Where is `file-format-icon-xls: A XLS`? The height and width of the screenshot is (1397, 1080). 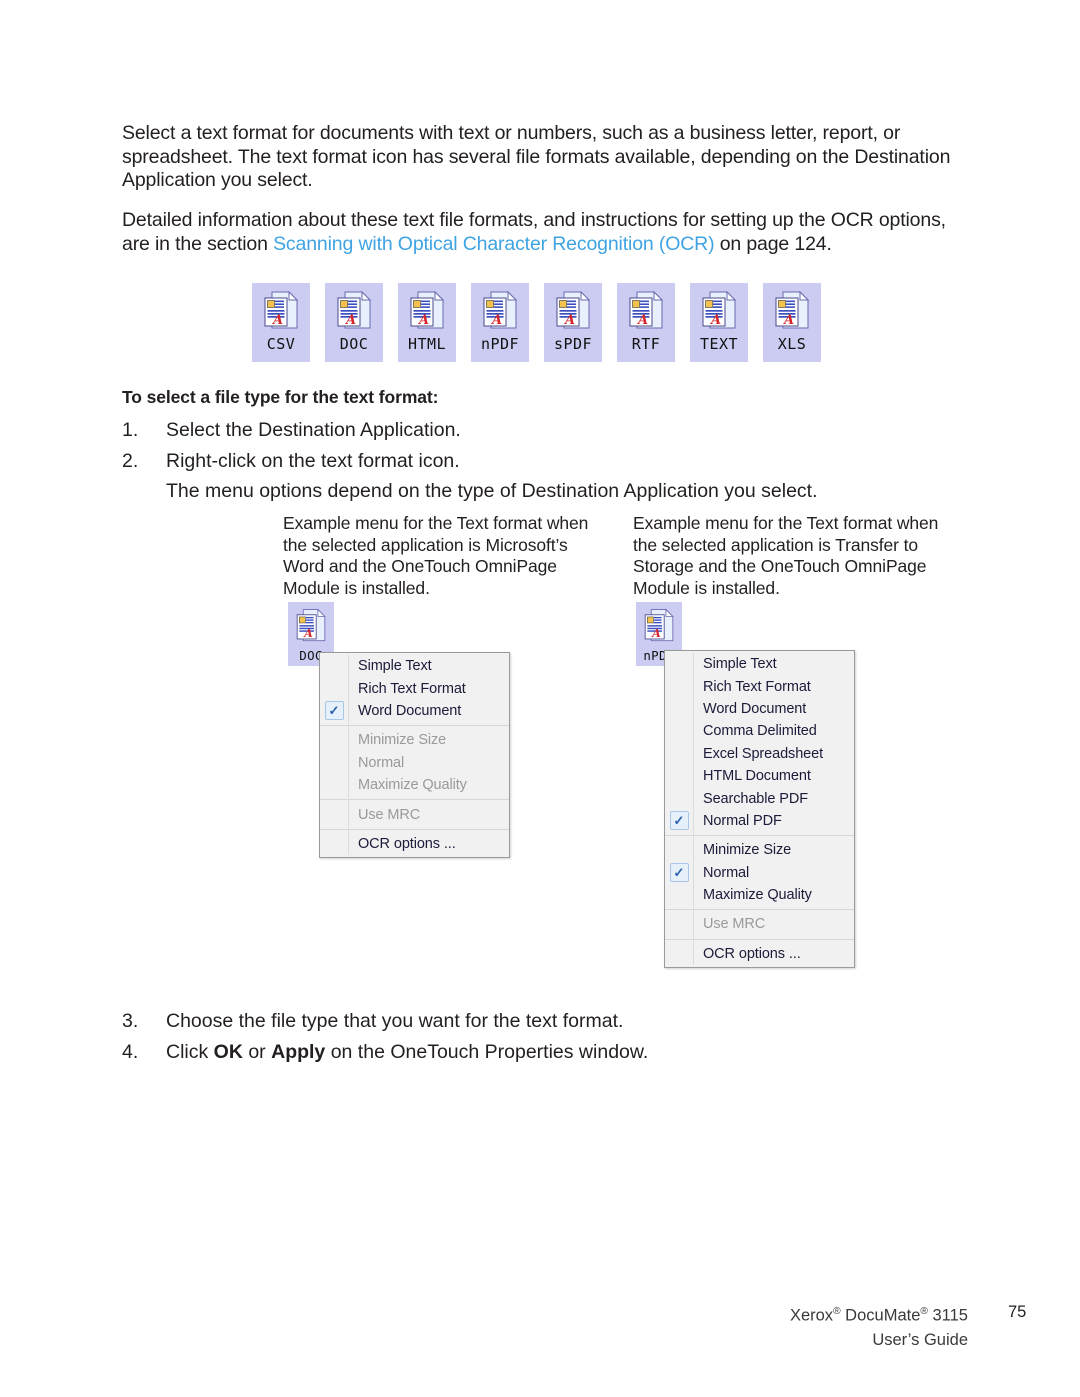 file-format-icon-xls: A XLS is located at coordinates (792, 322).